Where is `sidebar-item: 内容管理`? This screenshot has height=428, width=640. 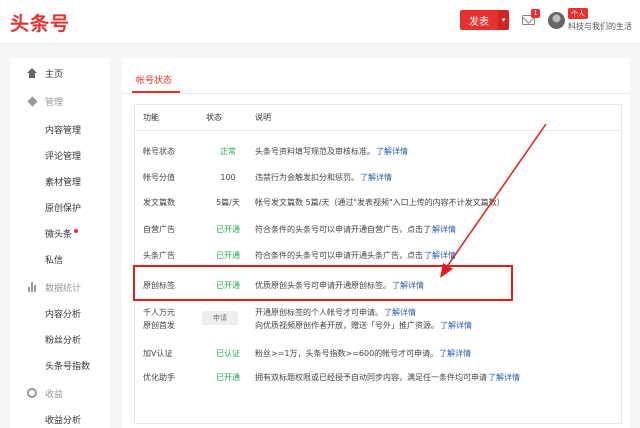
sidebar-item: 内容管理 is located at coordinates (60, 129).